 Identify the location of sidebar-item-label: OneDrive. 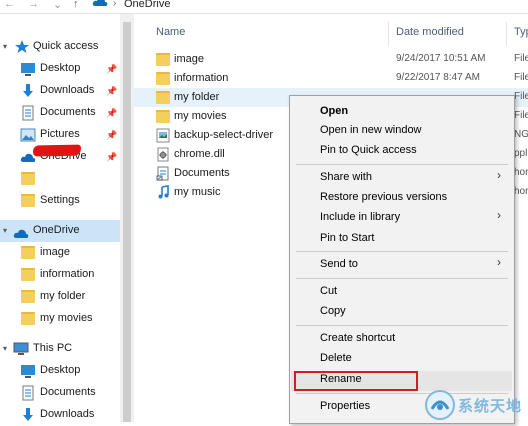
(56, 230).